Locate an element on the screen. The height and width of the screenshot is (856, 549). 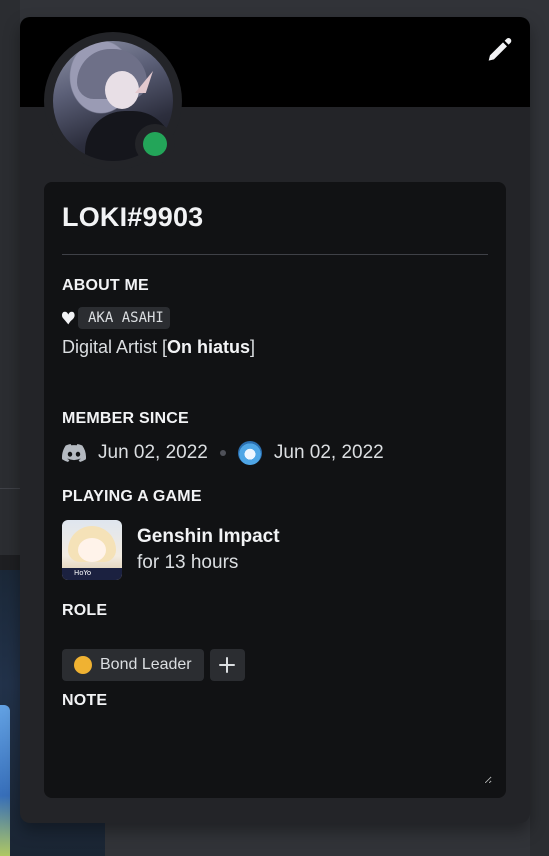
game-duration: for 13 hours is located at coordinates (188, 562).